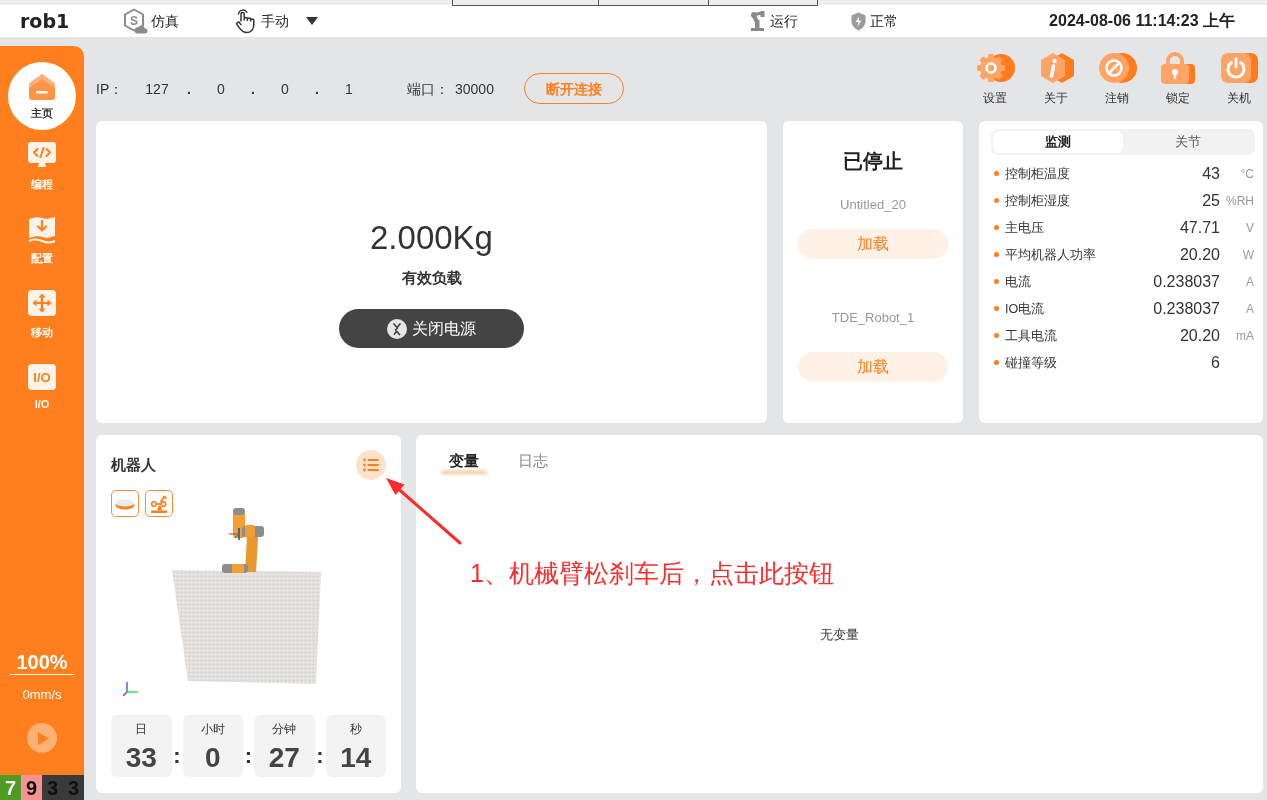 The height and width of the screenshot is (800, 1267). I want to click on play-icon, so click(43, 738).